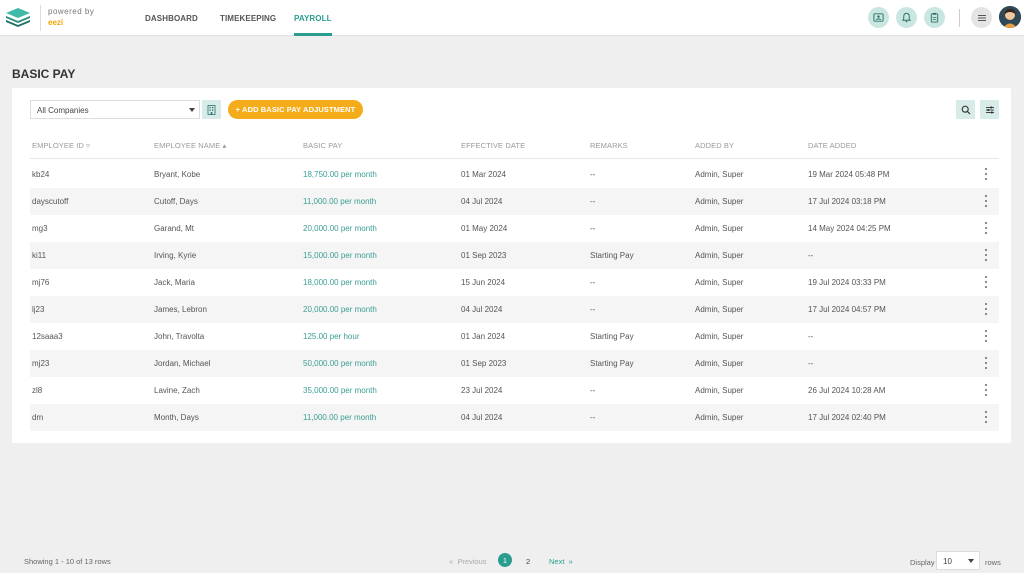 The height and width of the screenshot is (573, 1024). Describe the element at coordinates (340, 255) in the screenshot. I see `cell-basic-pay-link: 15,000.00 per month` at that location.